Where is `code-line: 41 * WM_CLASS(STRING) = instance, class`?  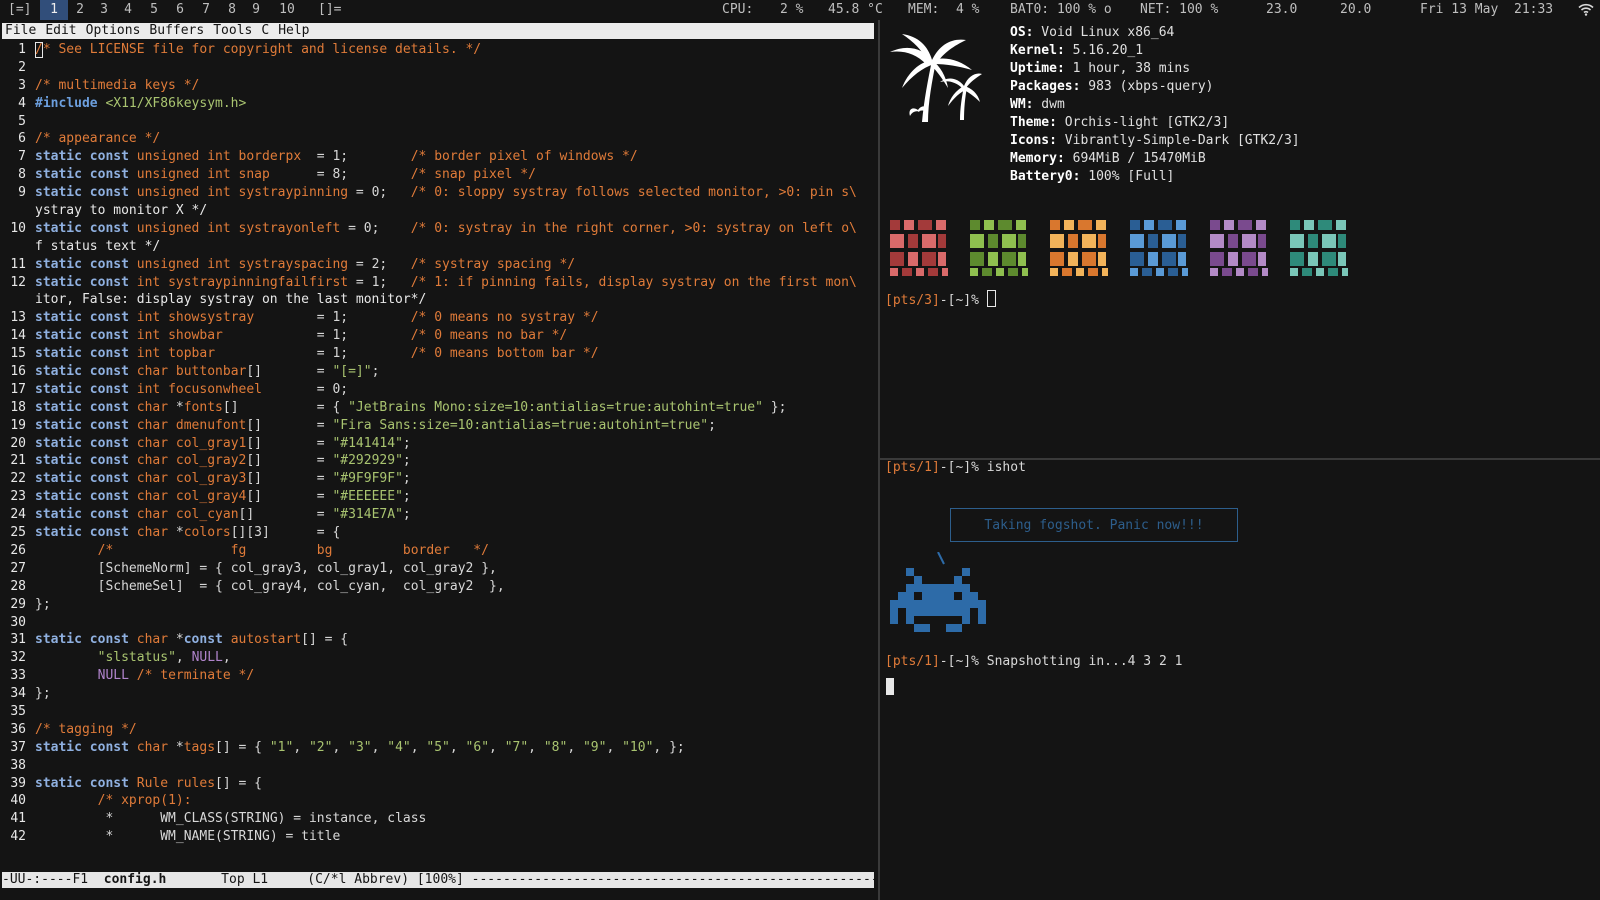 code-line: 41 * WM_CLASS(STRING) = instance, class is located at coordinates (438, 819).